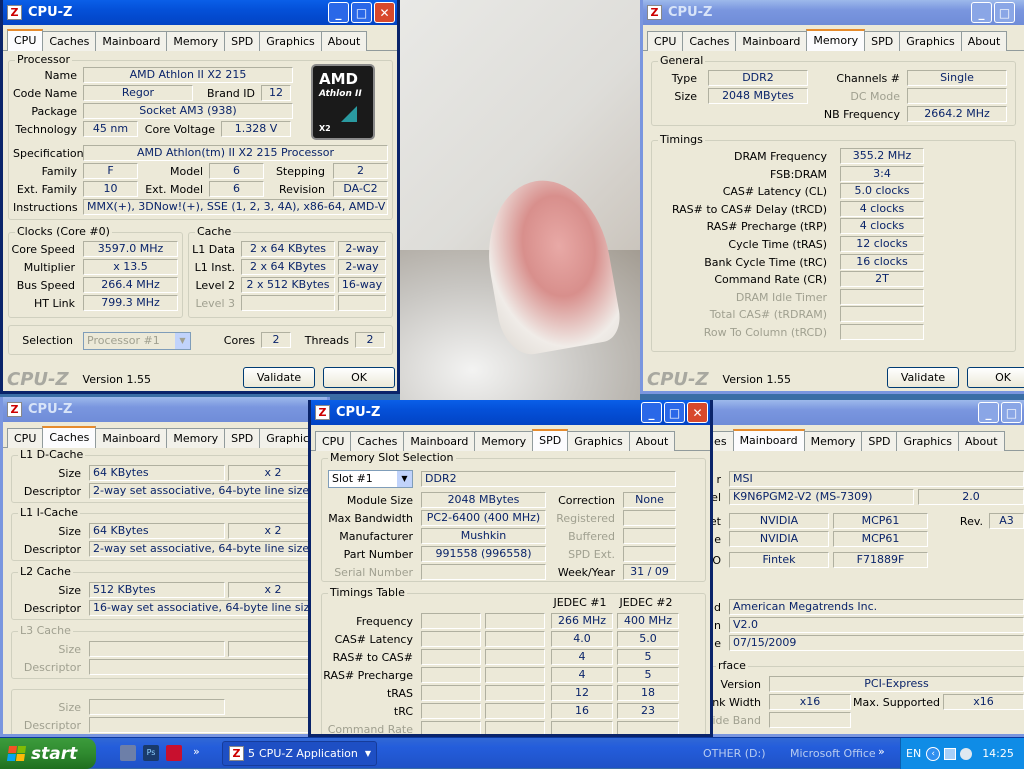  What do you see at coordinates (174, 753) in the screenshot?
I see `pdf-reader-icon` at bounding box center [174, 753].